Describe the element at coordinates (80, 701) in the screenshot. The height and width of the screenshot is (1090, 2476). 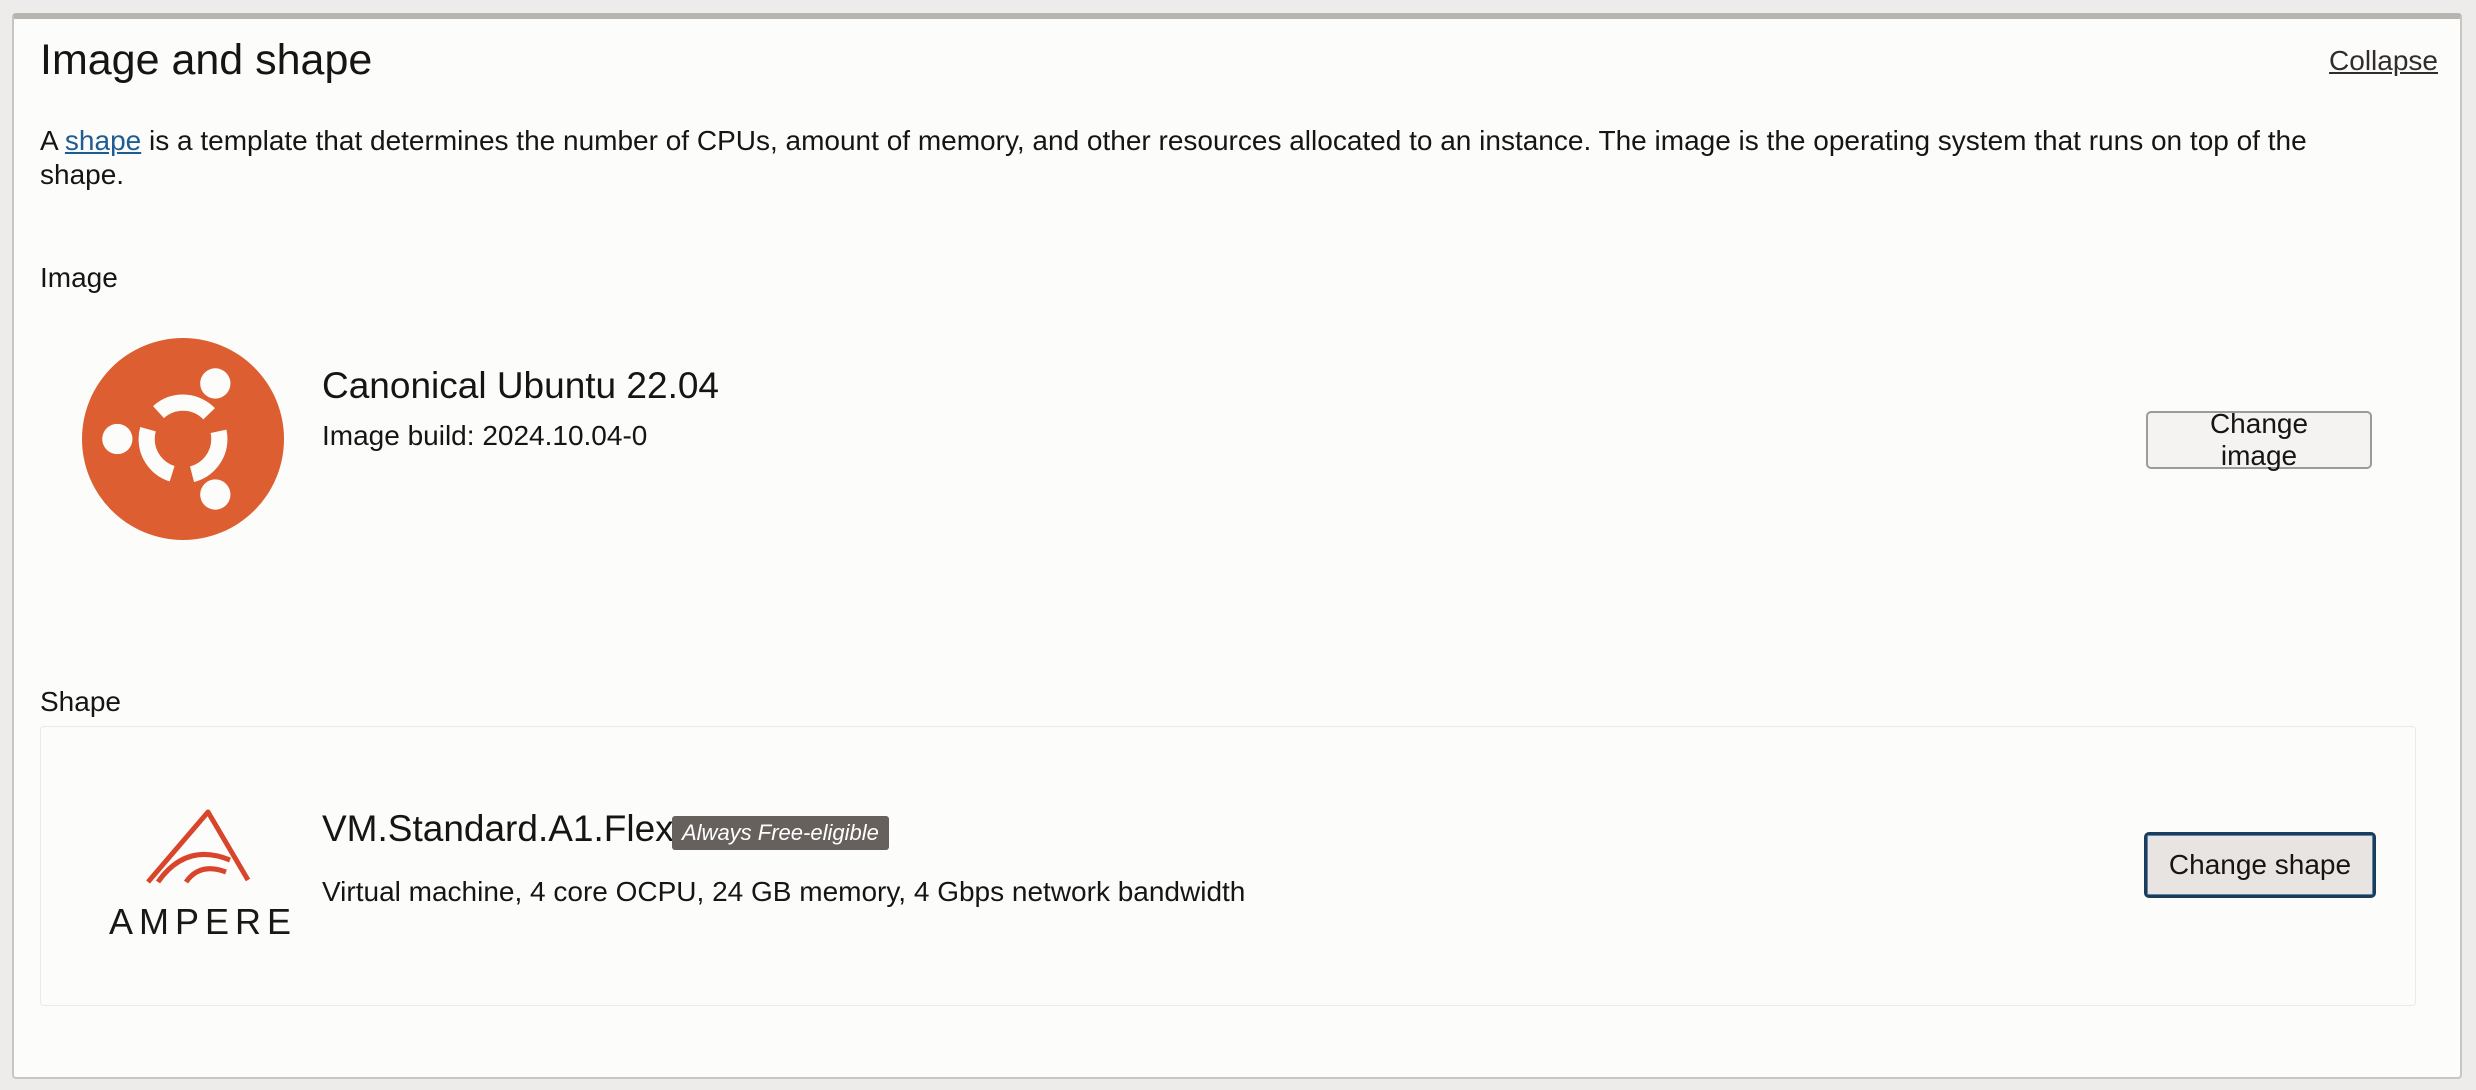
I see `shape-label: Shape` at that location.